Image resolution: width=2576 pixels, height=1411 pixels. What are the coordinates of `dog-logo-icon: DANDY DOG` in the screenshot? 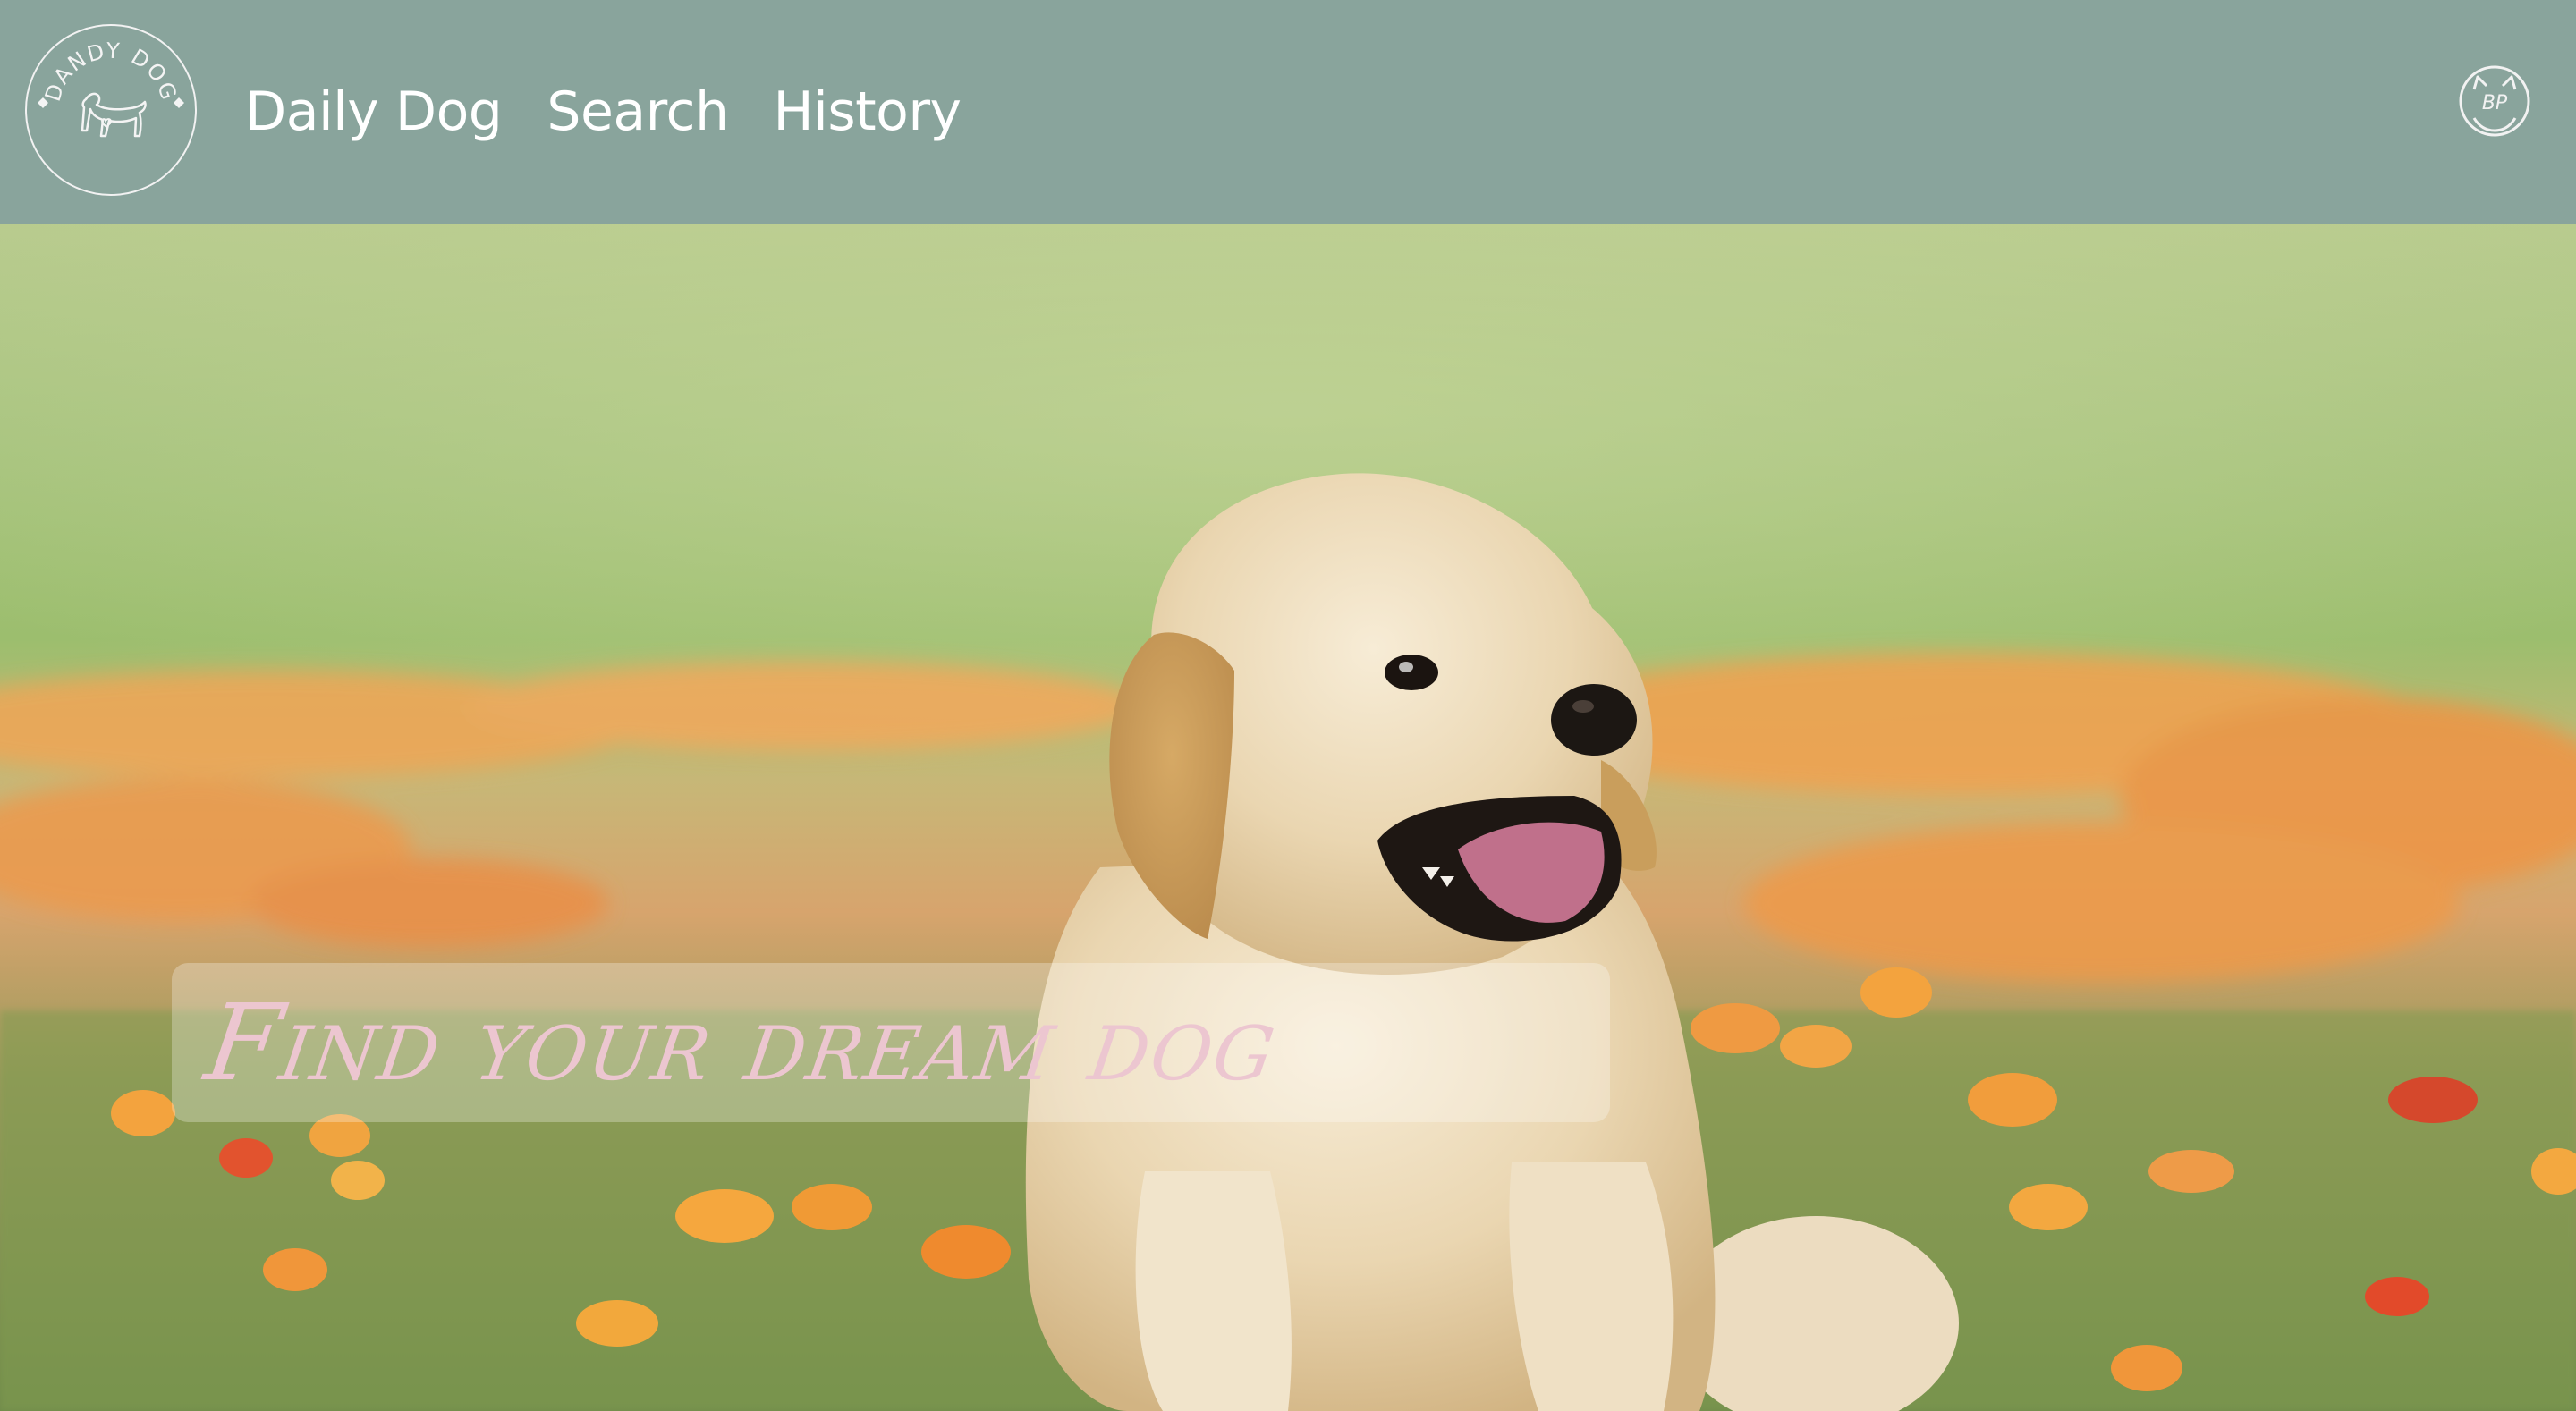 It's located at (111, 110).